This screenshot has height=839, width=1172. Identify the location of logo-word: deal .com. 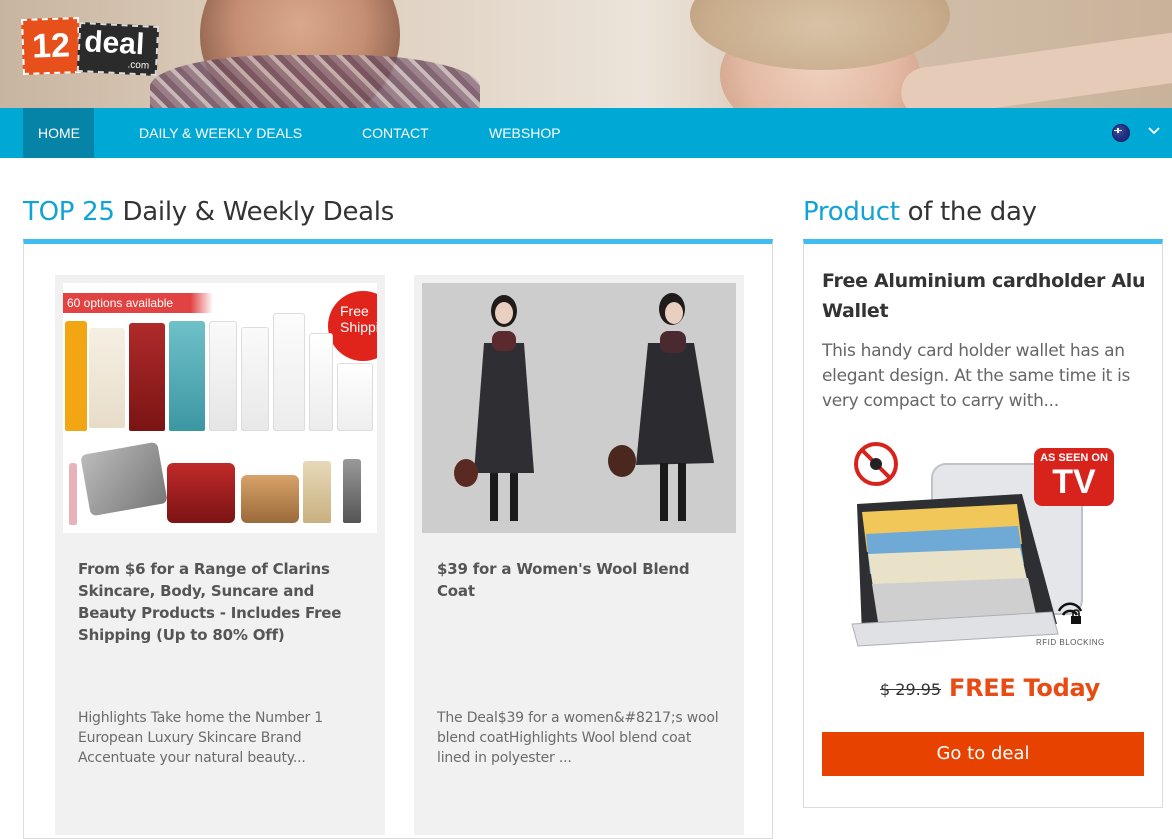
(118, 49).